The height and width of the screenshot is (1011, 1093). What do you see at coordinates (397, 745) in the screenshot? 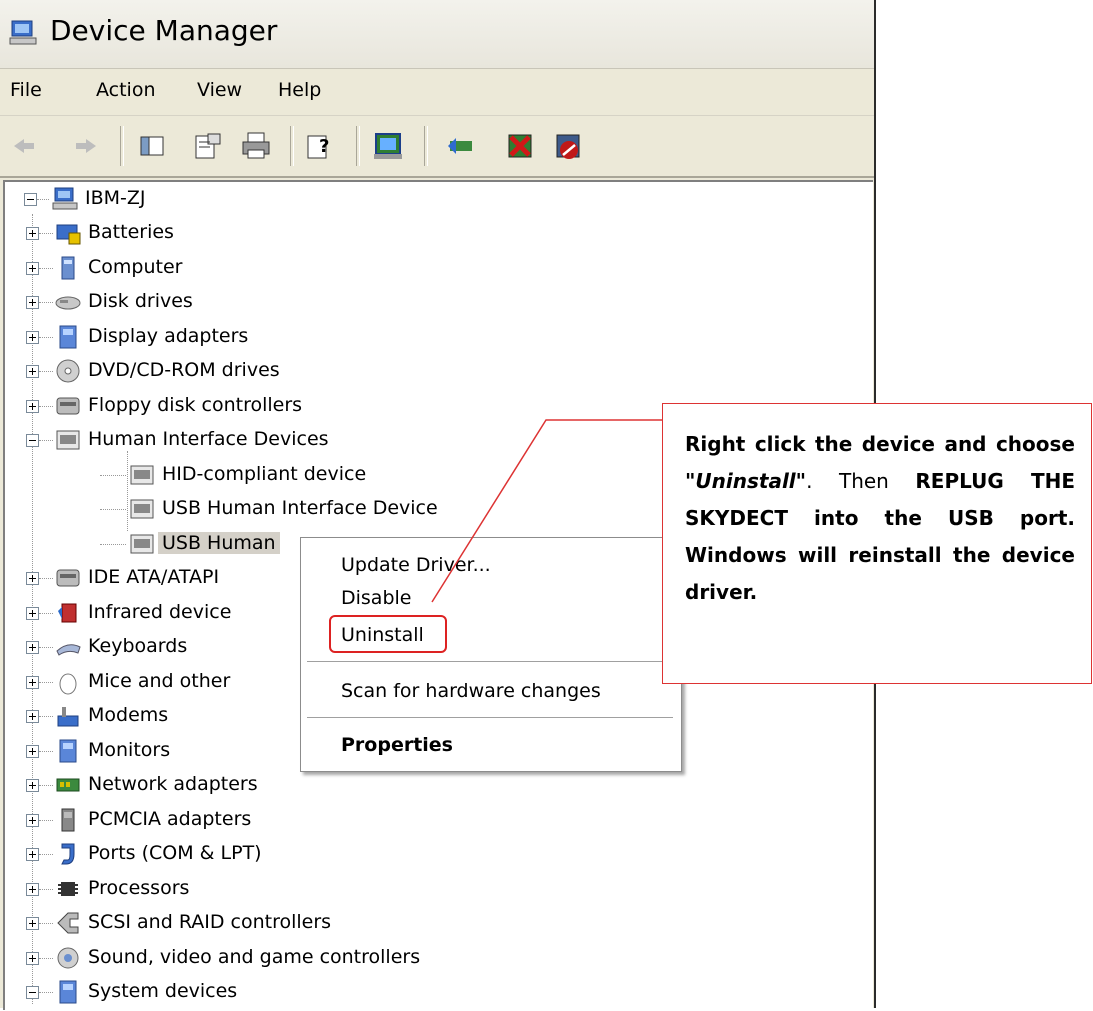
I see `context-menu-properties: Properties` at bounding box center [397, 745].